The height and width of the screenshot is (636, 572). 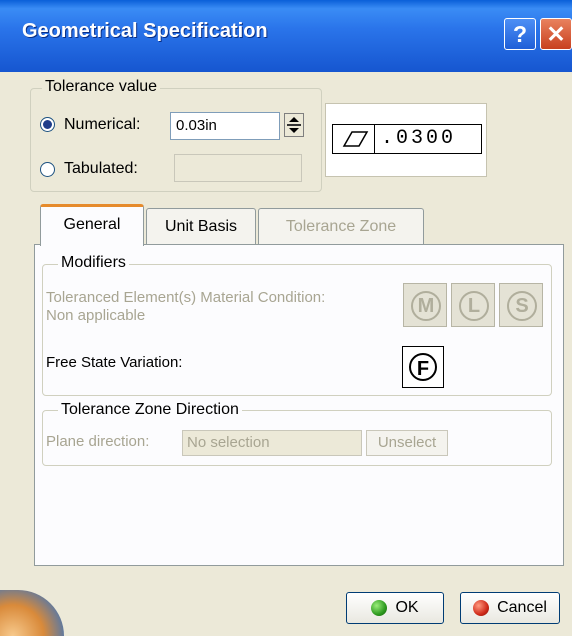 I want to click on tab-tolerance-zone: Tolerance Zone, so click(x=341, y=227).